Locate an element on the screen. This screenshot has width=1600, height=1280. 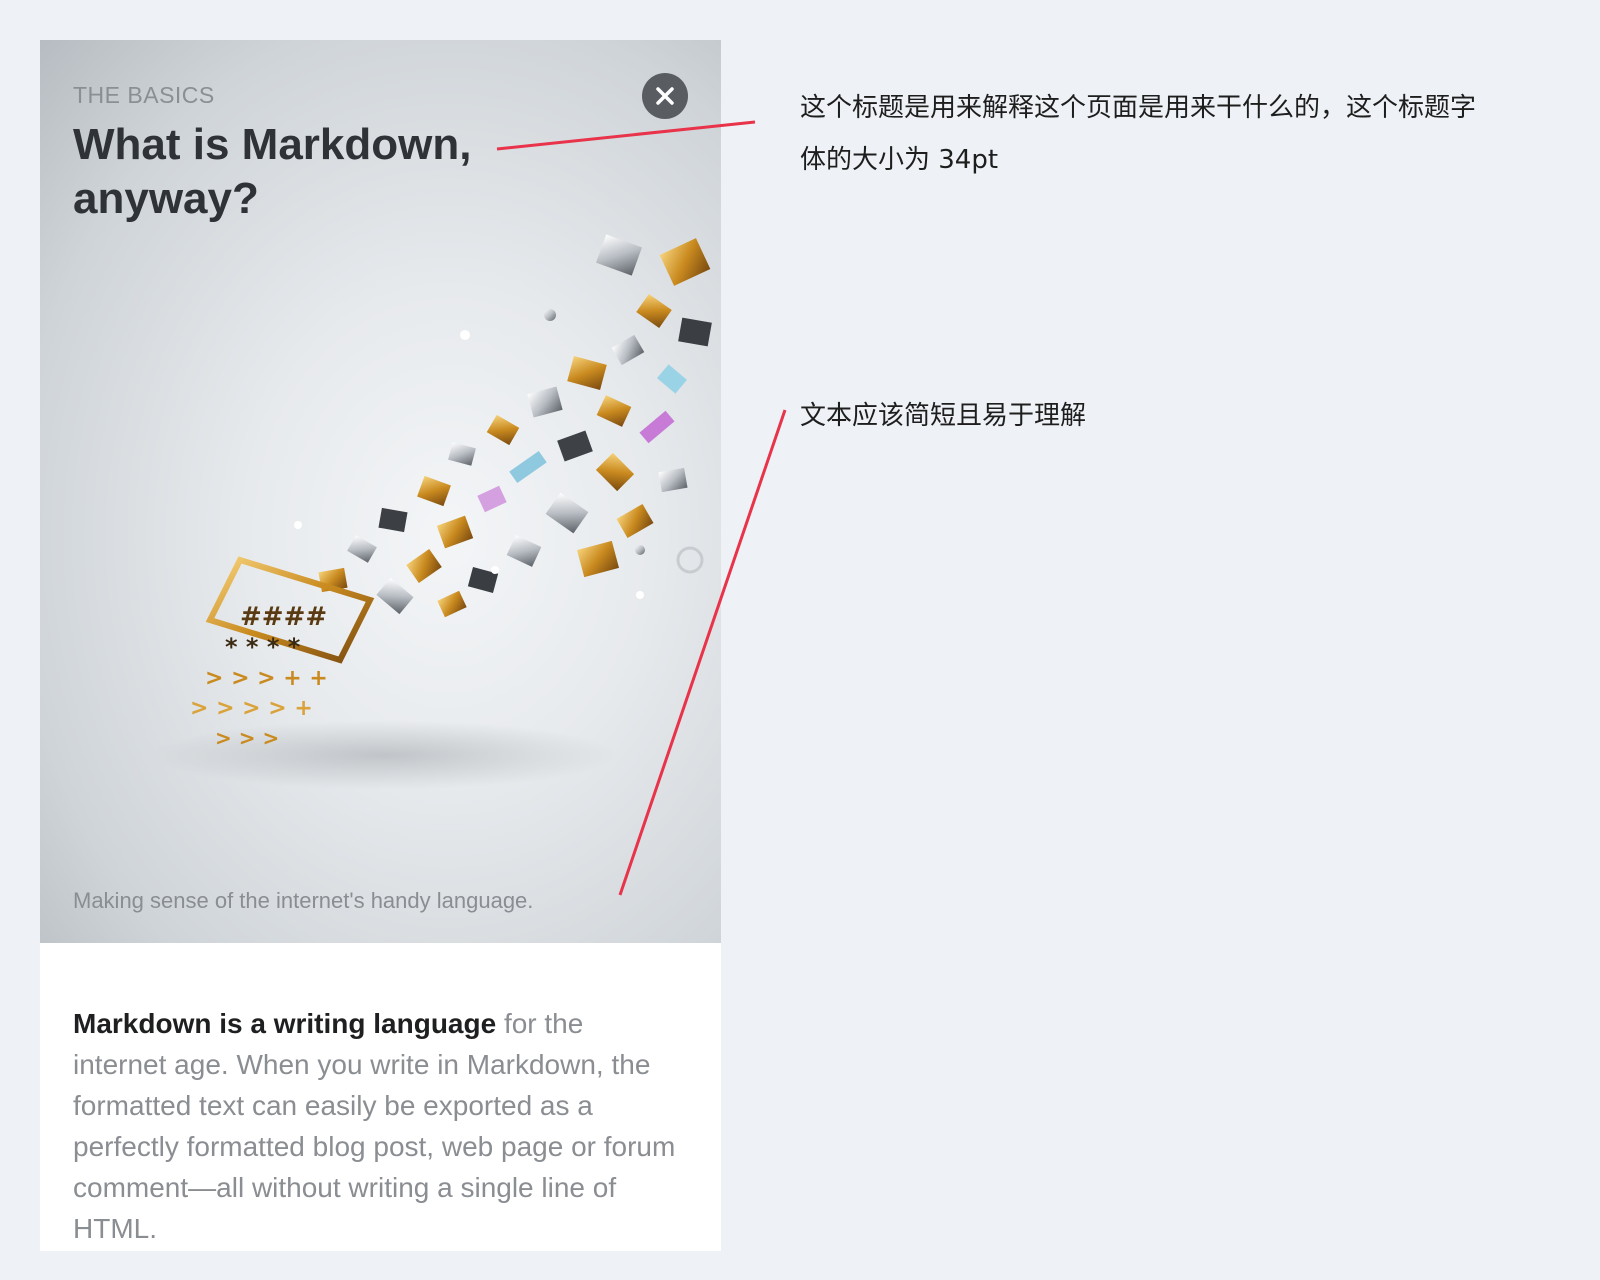
subtitle-annotation: 文本应该简短且易于理解 is located at coordinates (943, 416).